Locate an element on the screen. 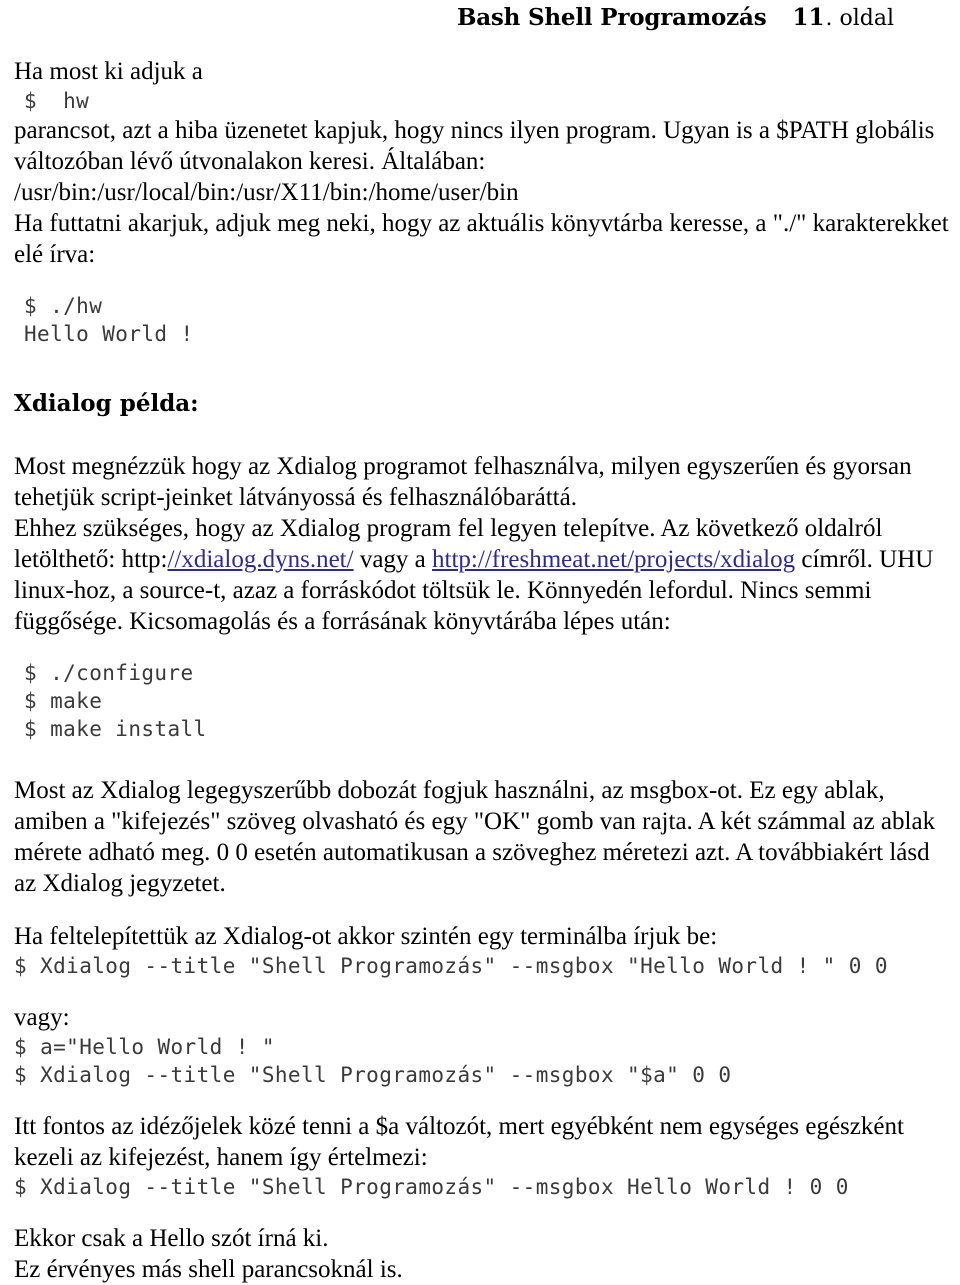 Image resolution: width=960 pixels, height=1285 pixels. code-hw-command: $ hw is located at coordinates (57, 101).